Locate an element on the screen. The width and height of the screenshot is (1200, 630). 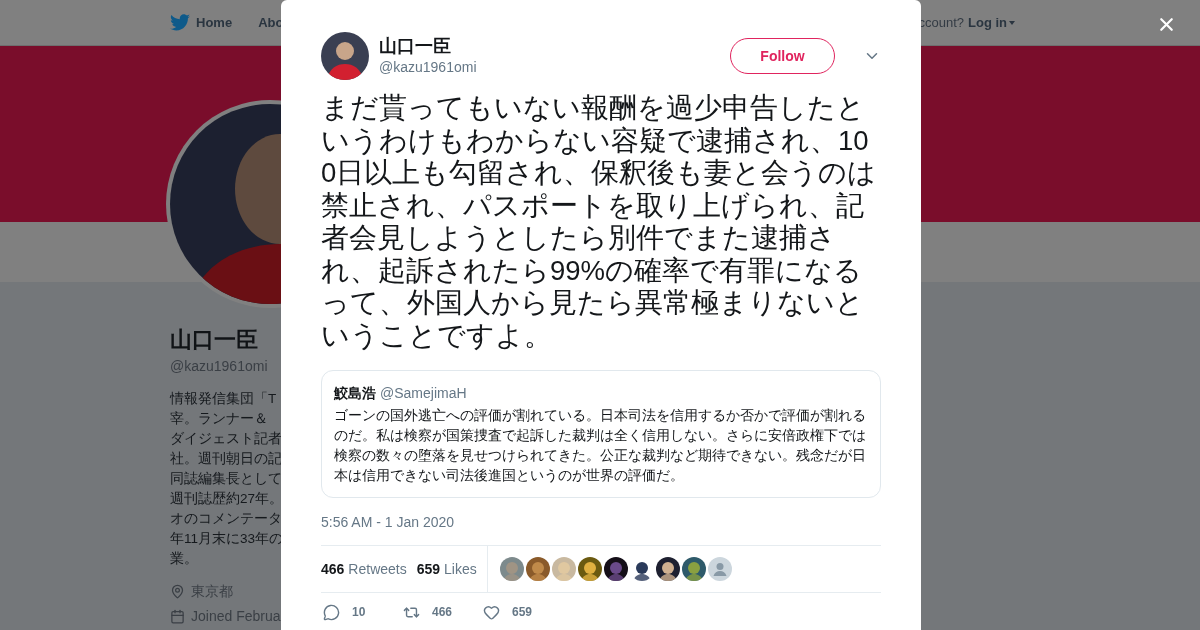
profile-name: 山口一臣 is located at coordinates (214, 340).